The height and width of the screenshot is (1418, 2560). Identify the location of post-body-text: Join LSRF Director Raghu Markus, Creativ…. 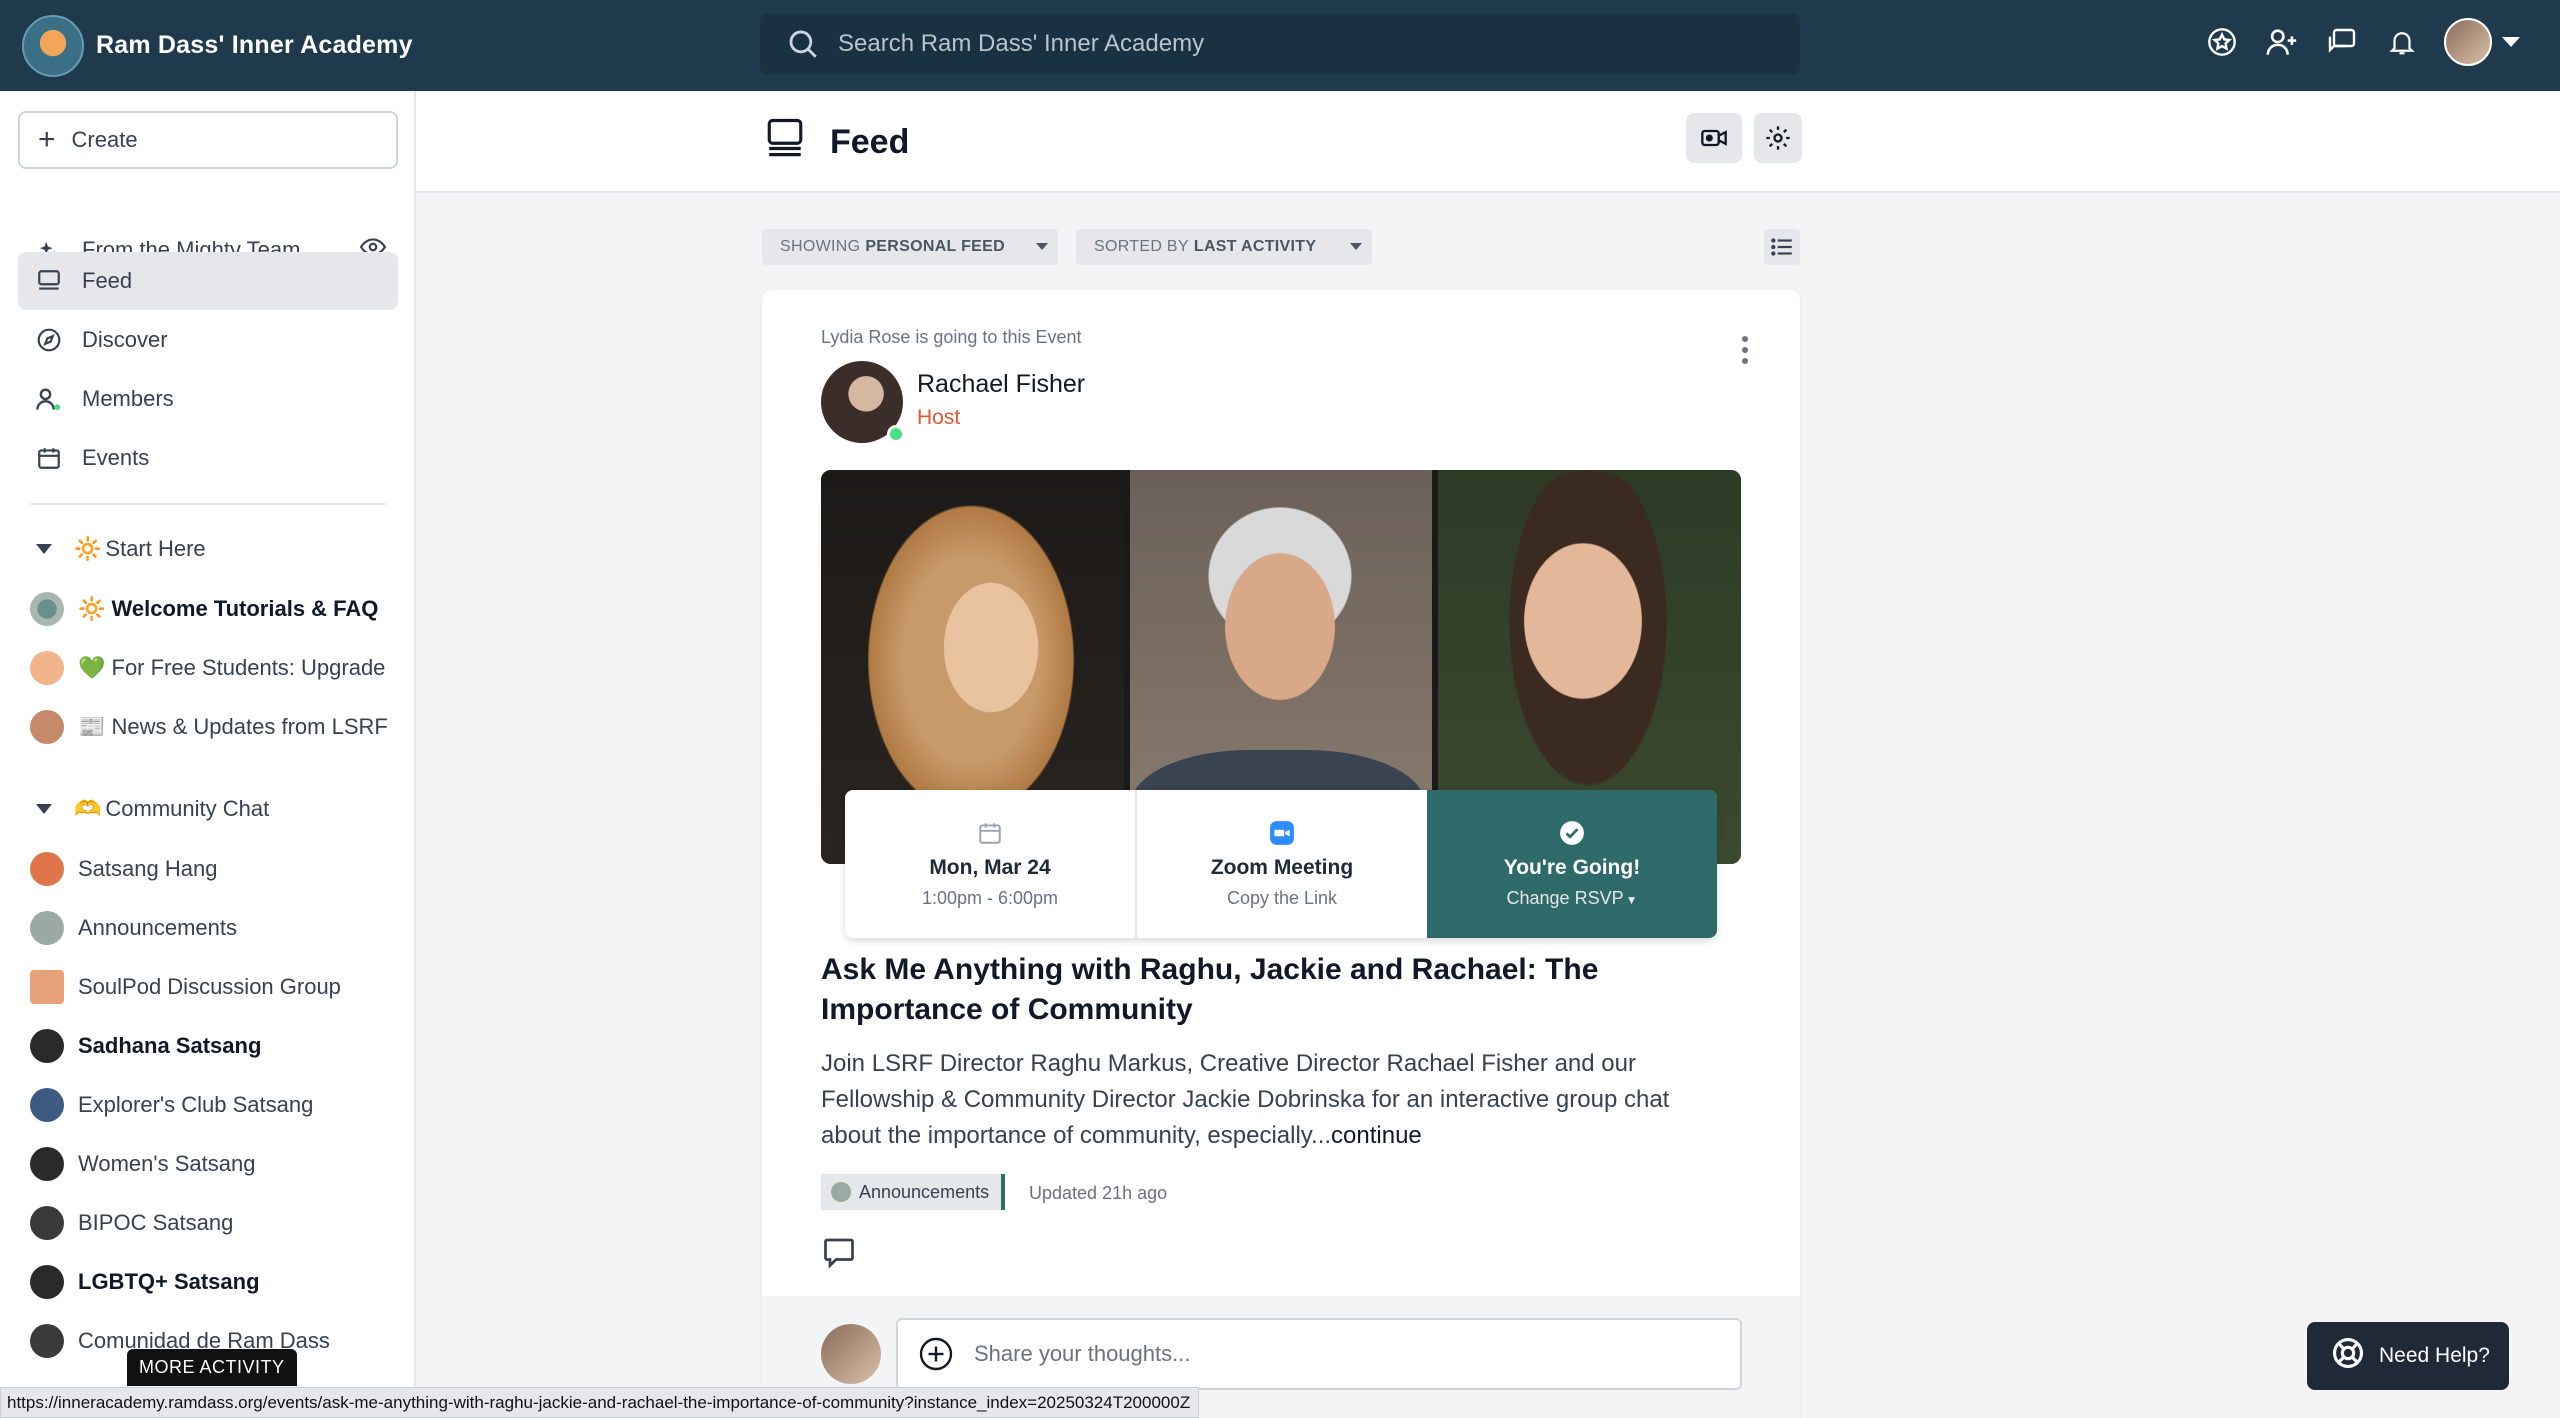
(1245, 1099).